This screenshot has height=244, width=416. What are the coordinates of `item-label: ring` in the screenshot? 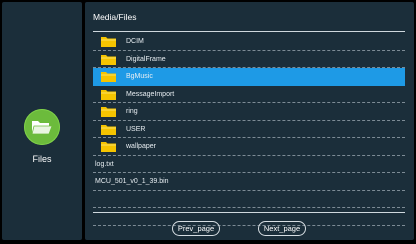 It's located at (132, 111).